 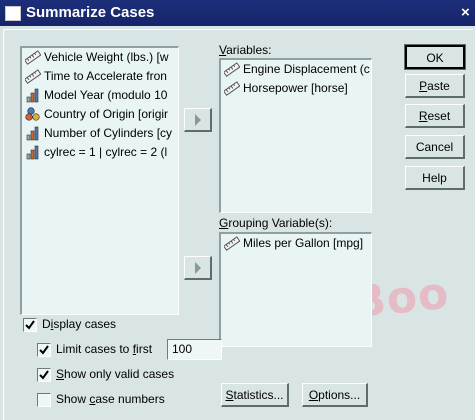 I want to click on list-item: Miles per Gallon [mpg], so click(x=296, y=243).